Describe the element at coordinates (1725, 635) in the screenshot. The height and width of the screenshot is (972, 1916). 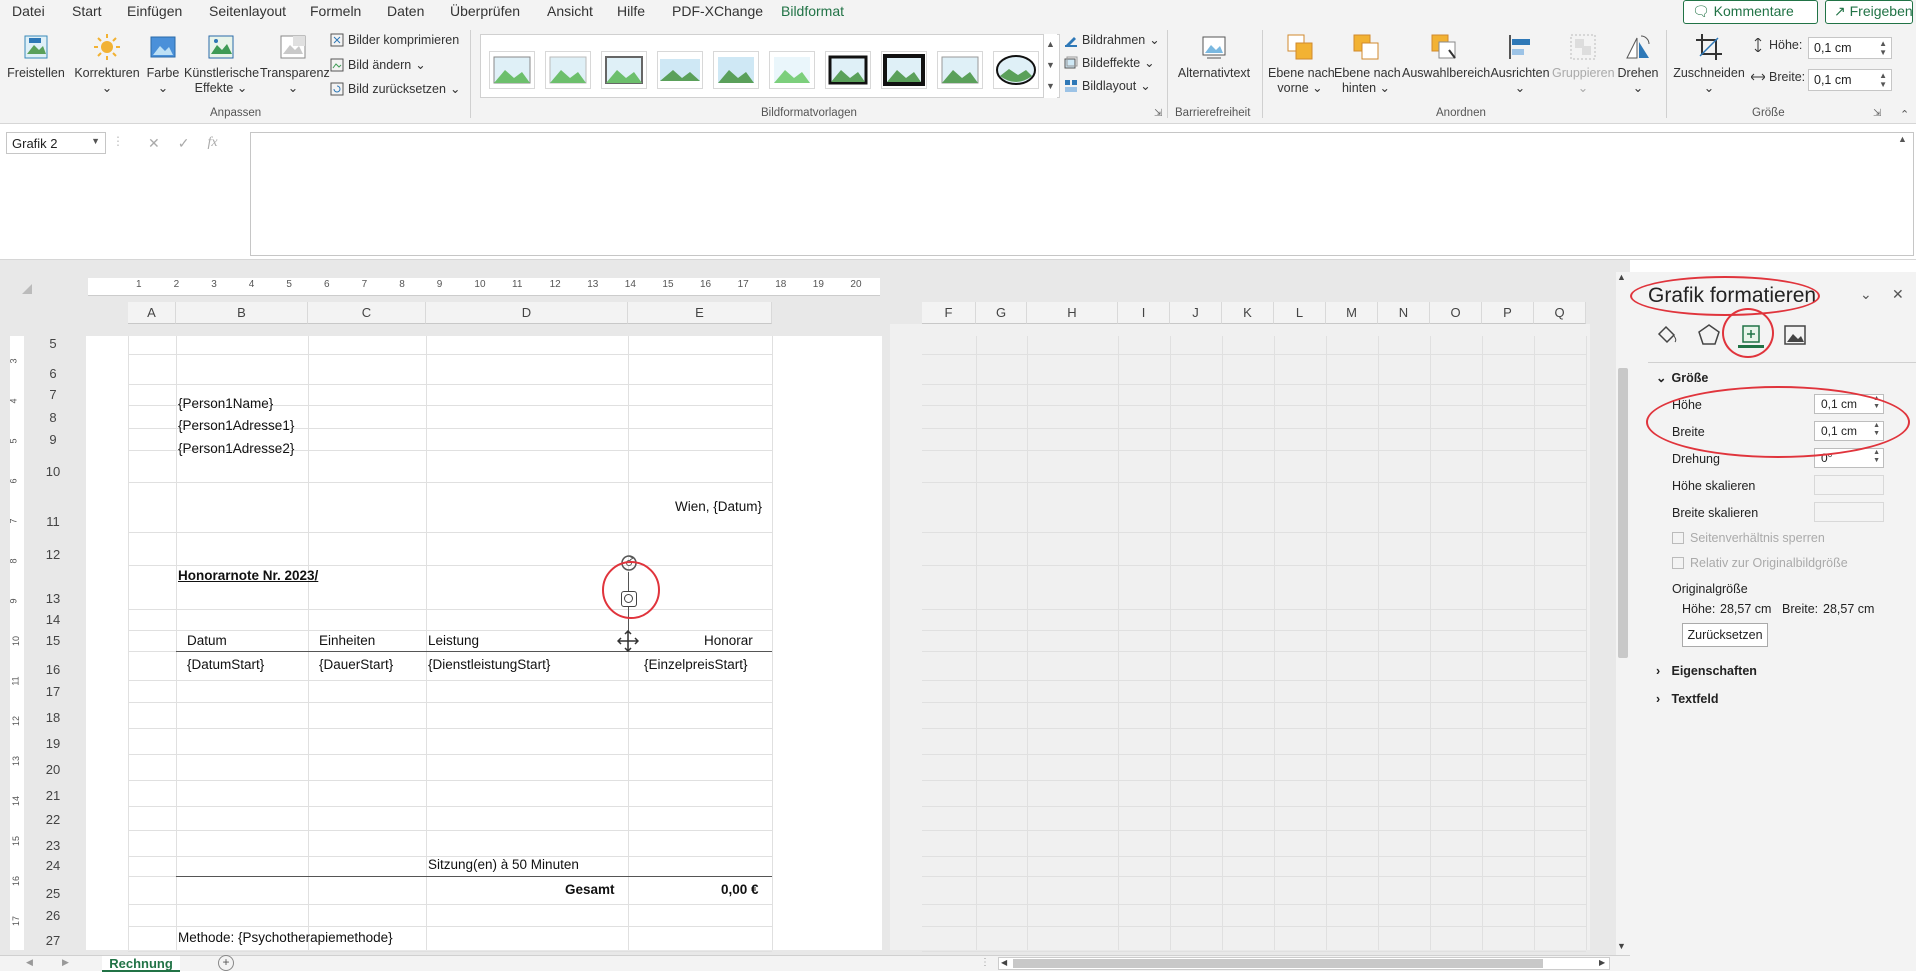
I see `zuruecksetzen-button: Zurücksetzen` at that location.